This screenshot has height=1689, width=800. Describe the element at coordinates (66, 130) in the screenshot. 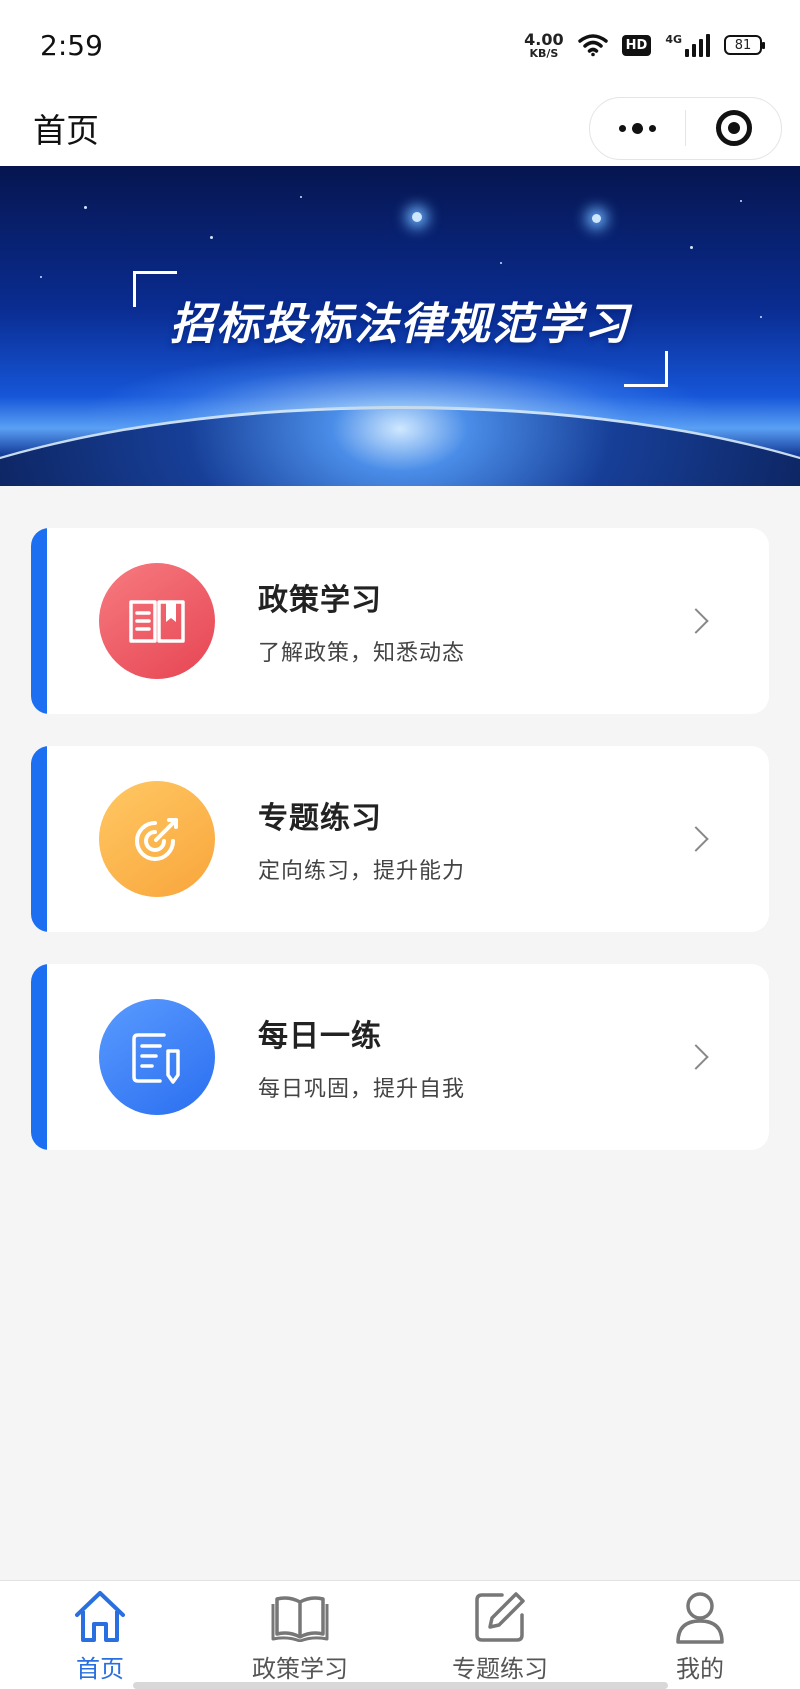

I see `page-title: 首页` at that location.